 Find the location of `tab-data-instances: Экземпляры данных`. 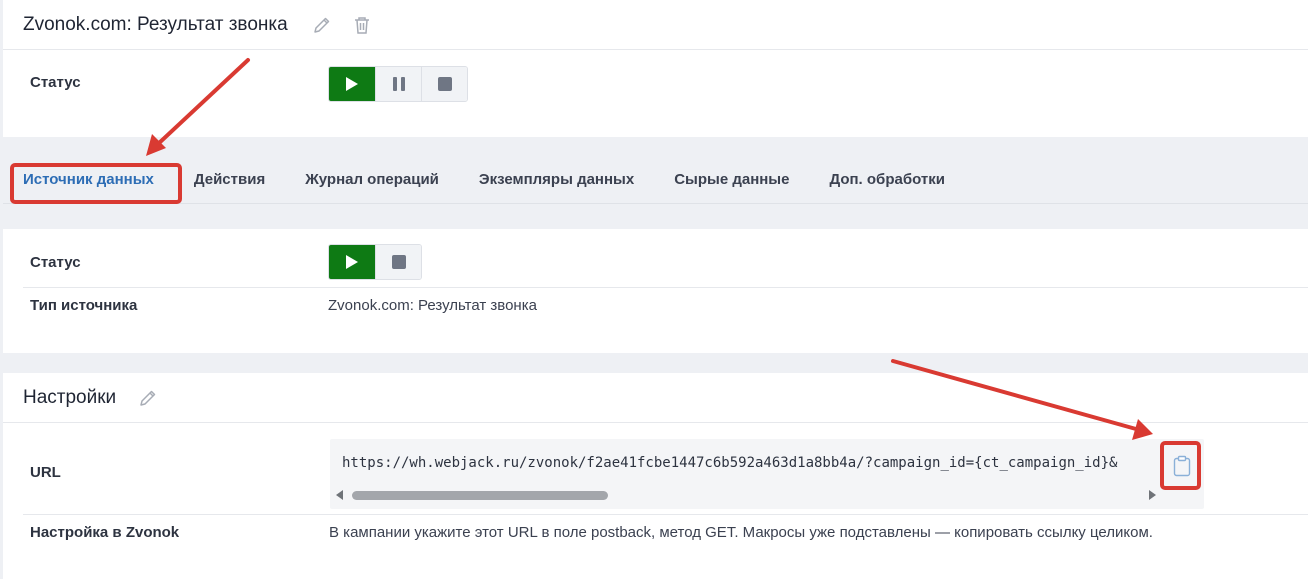

tab-data-instances: Экземпляры данных is located at coordinates (556, 180).